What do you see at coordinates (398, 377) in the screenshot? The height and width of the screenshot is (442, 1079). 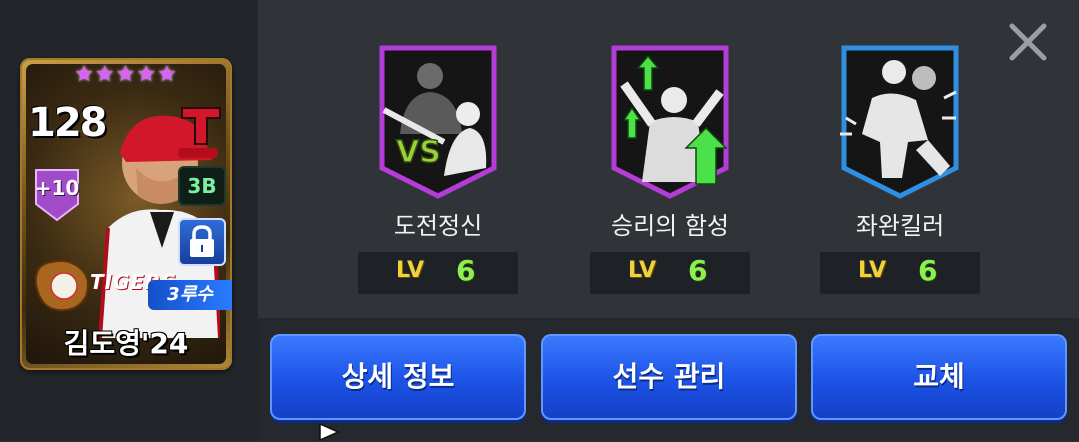 I see `detail-info-button: 상세 정보` at bounding box center [398, 377].